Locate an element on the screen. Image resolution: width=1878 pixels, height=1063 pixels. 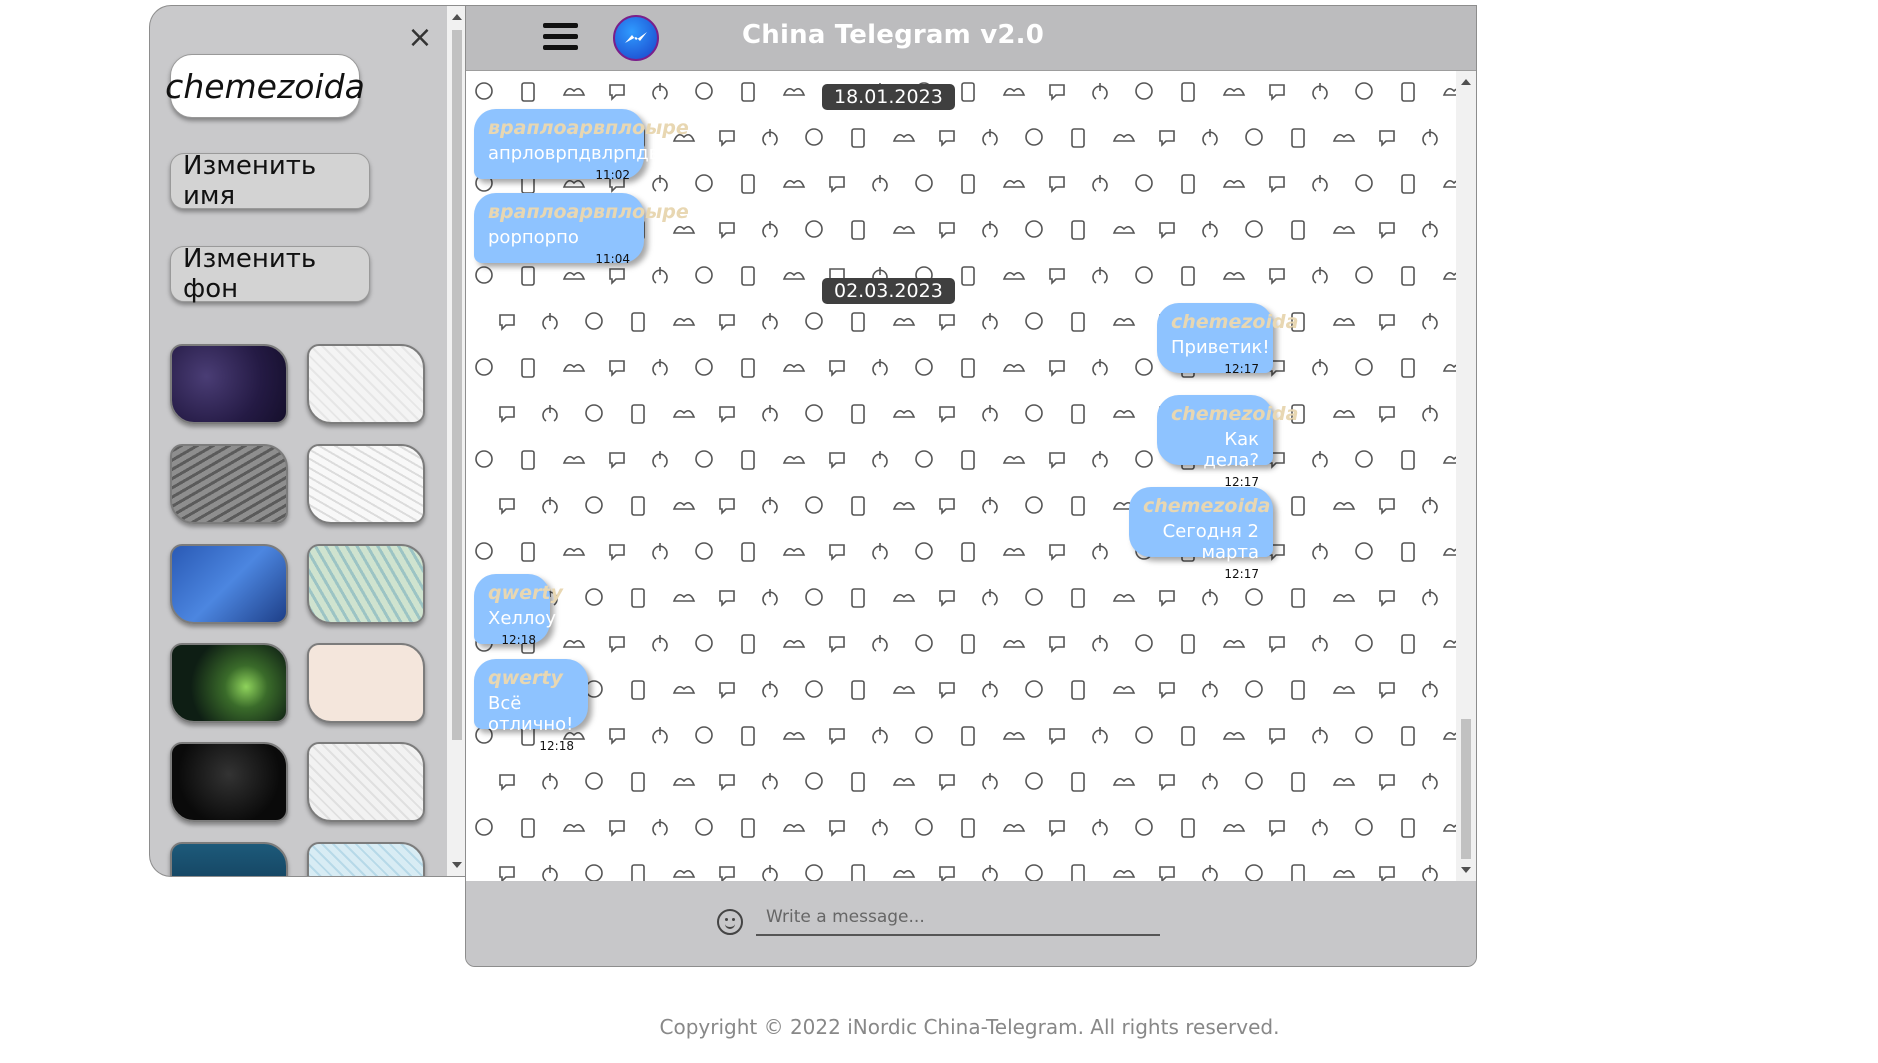
background-option-blue-envelopes is located at coordinates (229, 584).